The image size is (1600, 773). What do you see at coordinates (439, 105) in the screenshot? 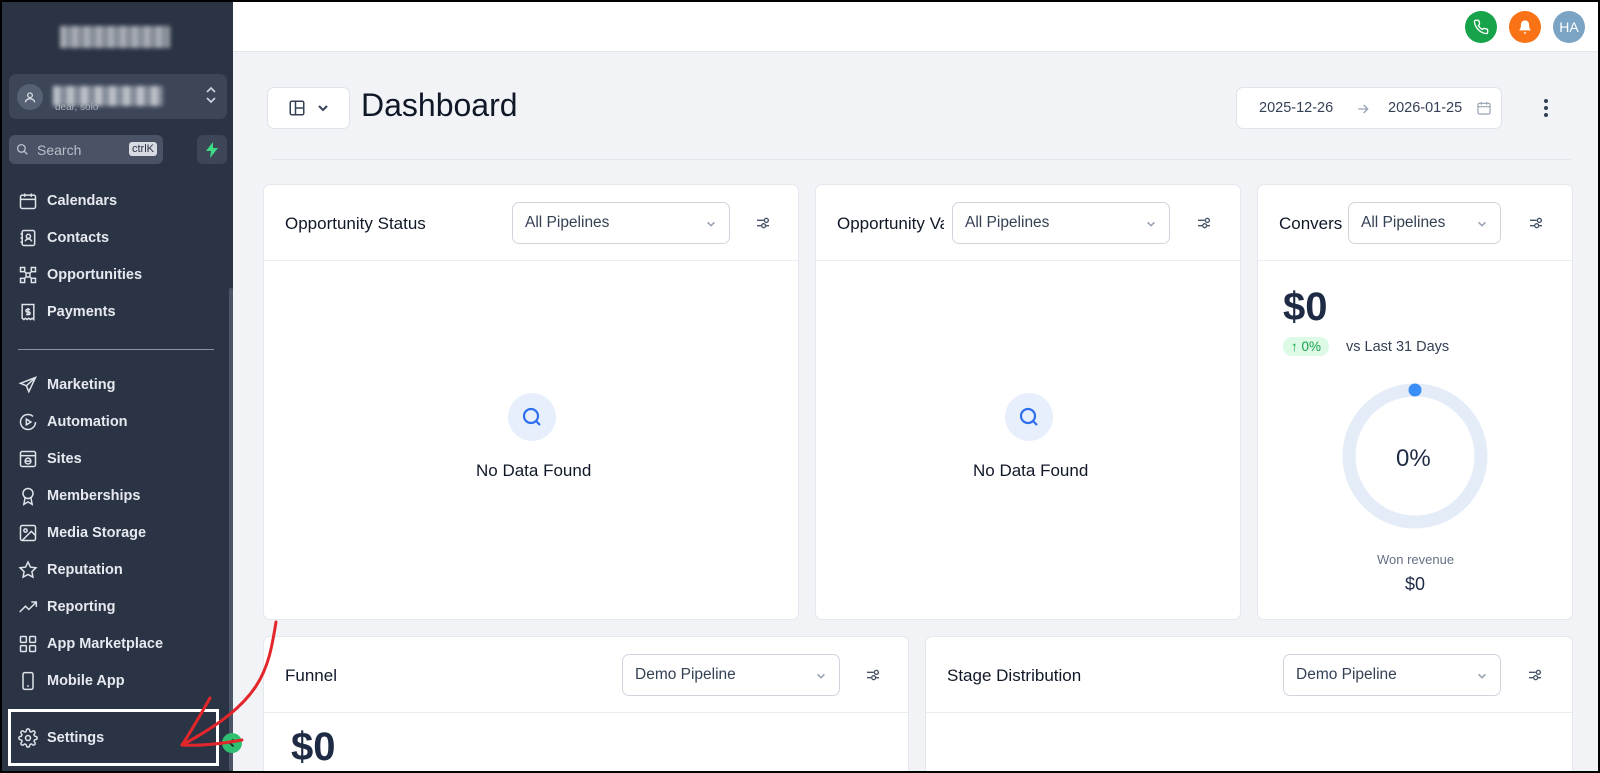
I see `page-title: Dashboard` at bounding box center [439, 105].